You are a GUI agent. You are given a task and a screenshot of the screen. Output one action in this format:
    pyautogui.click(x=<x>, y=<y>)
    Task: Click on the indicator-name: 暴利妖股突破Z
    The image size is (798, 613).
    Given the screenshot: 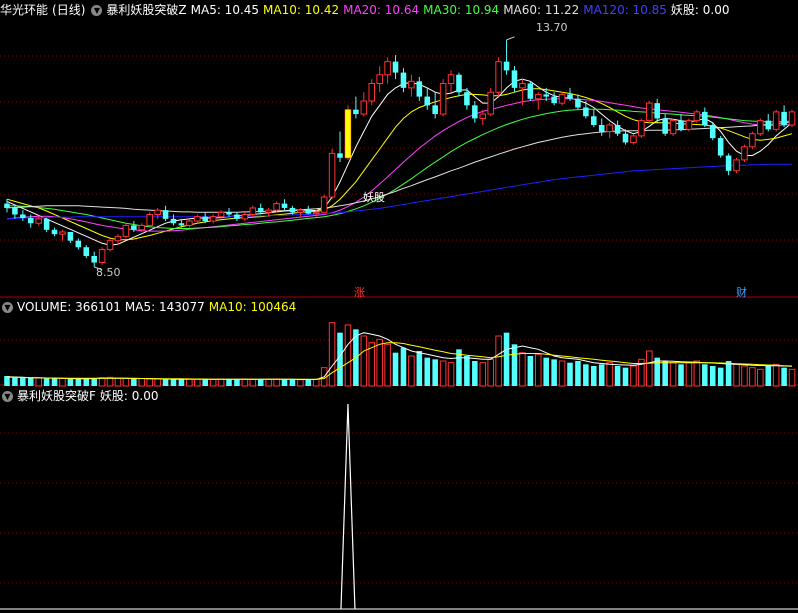 What is the action you would take?
    pyautogui.click(x=146, y=10)
    